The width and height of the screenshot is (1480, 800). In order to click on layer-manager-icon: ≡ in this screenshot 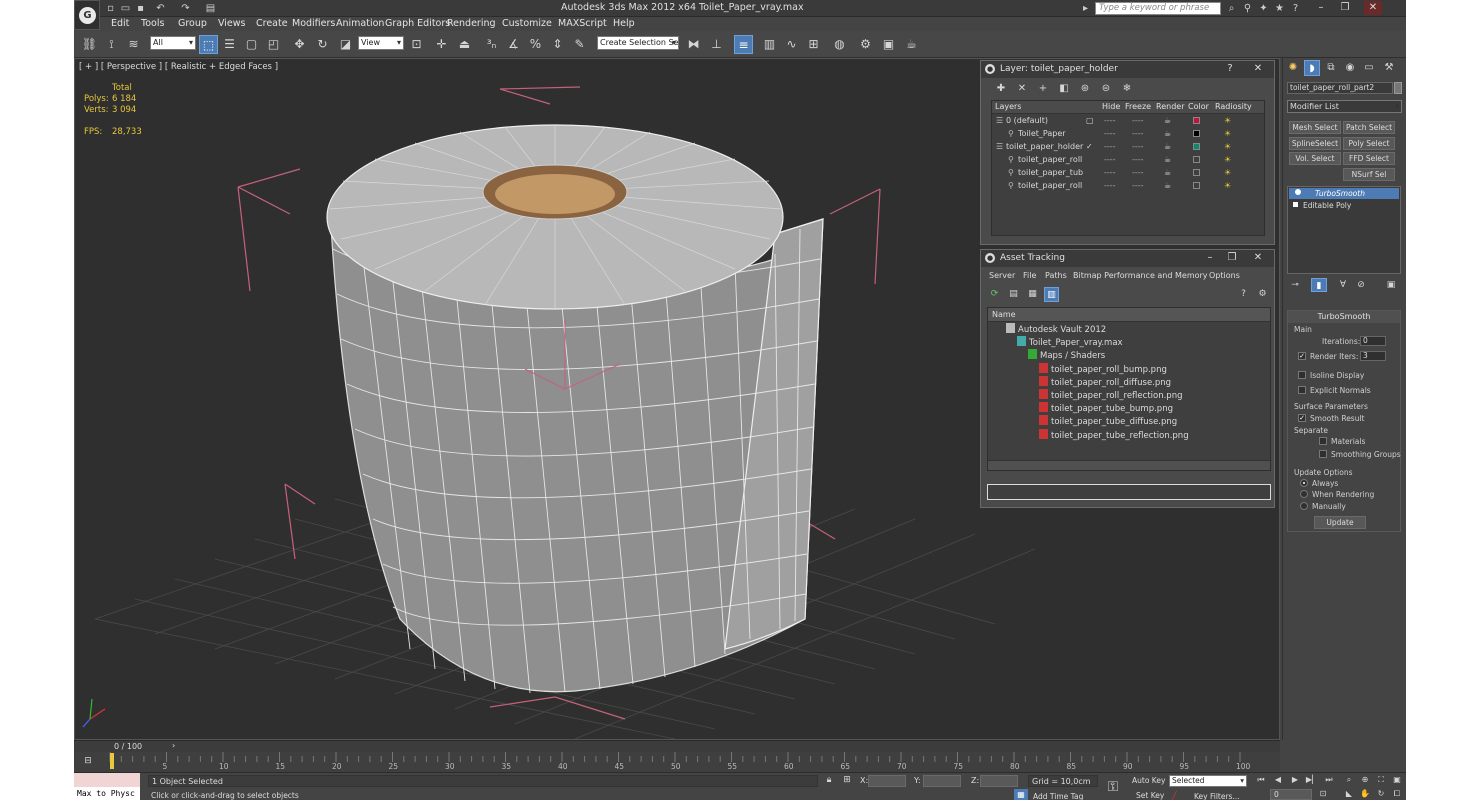, I will do `click(743, 44)`.